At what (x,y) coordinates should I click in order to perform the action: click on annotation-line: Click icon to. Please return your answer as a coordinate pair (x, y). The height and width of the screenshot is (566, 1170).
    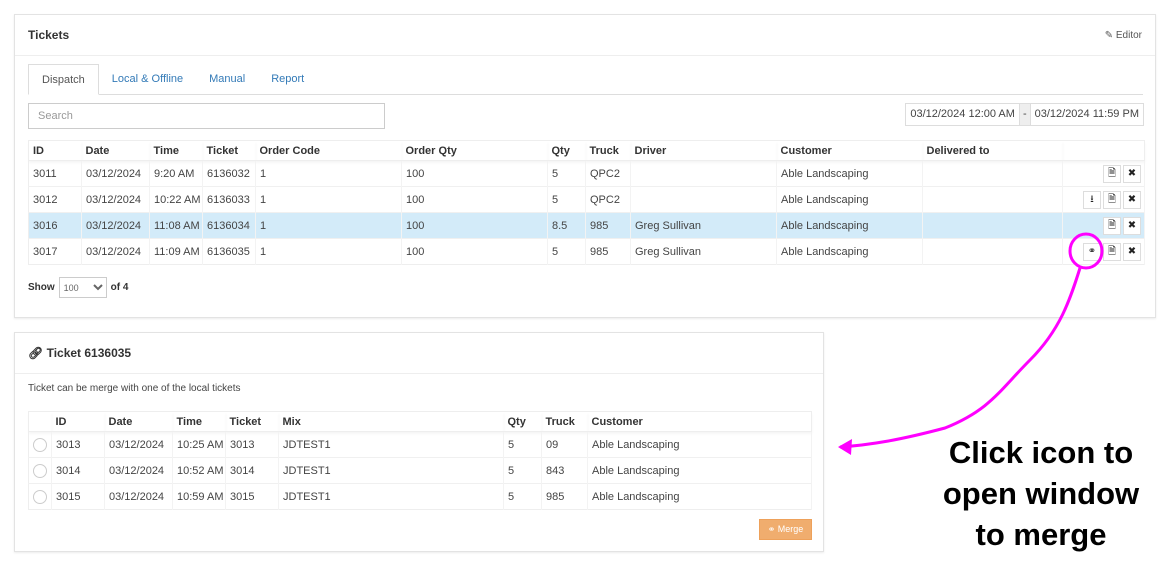
    Looking at the image, I should click on (1041, 452).